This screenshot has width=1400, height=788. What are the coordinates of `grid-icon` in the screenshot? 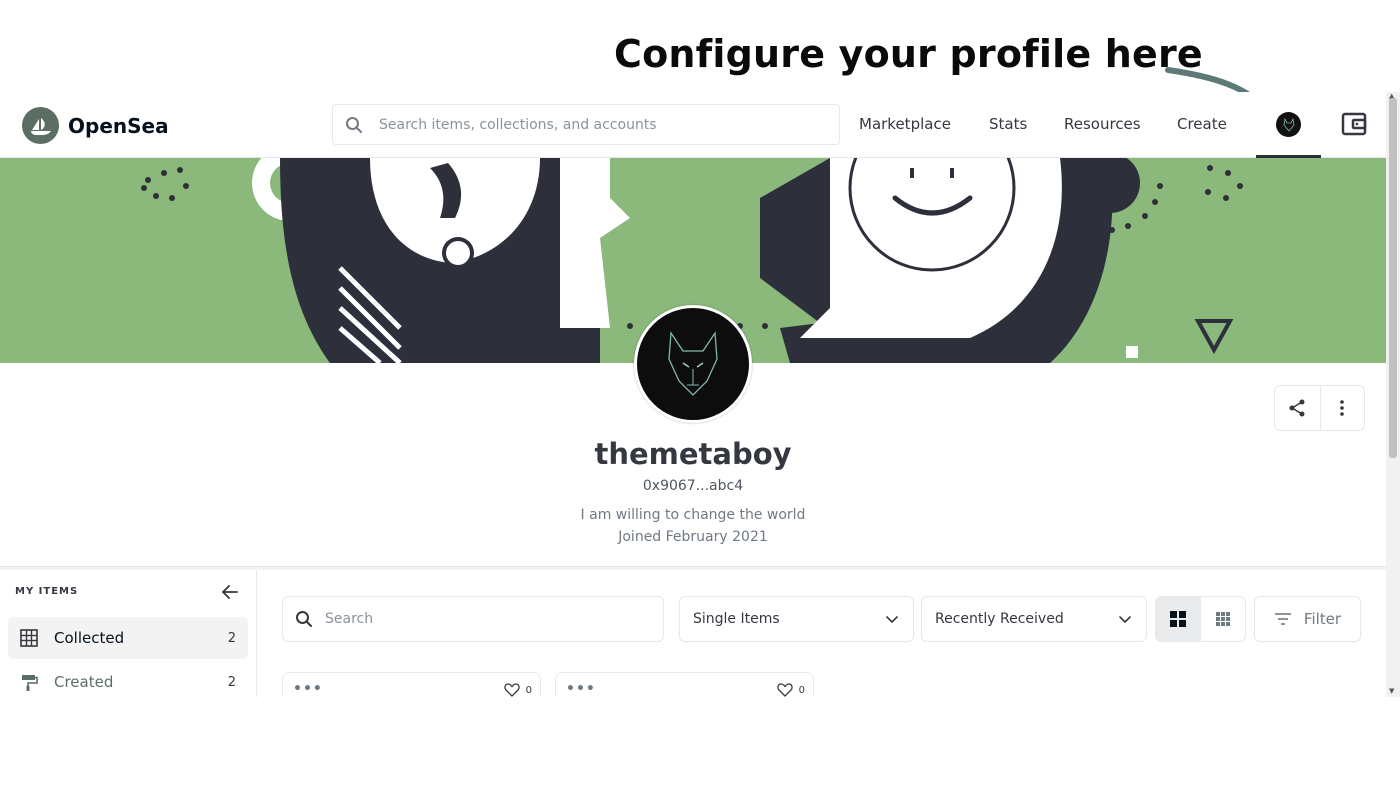 It's located at (29, 638).